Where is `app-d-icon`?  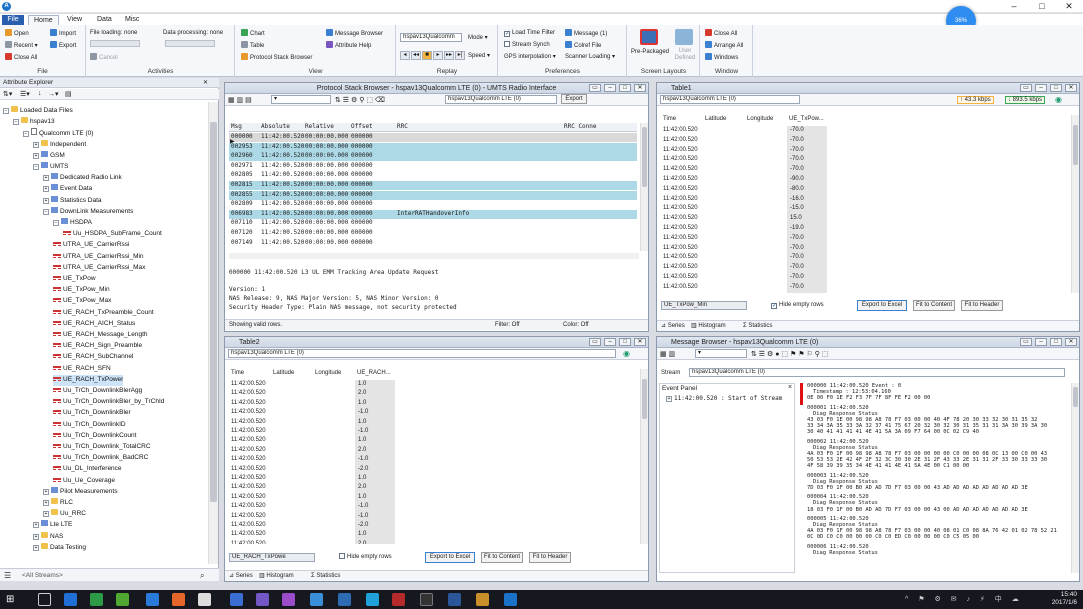
app-d-icon is located at coordinates (344, 599).